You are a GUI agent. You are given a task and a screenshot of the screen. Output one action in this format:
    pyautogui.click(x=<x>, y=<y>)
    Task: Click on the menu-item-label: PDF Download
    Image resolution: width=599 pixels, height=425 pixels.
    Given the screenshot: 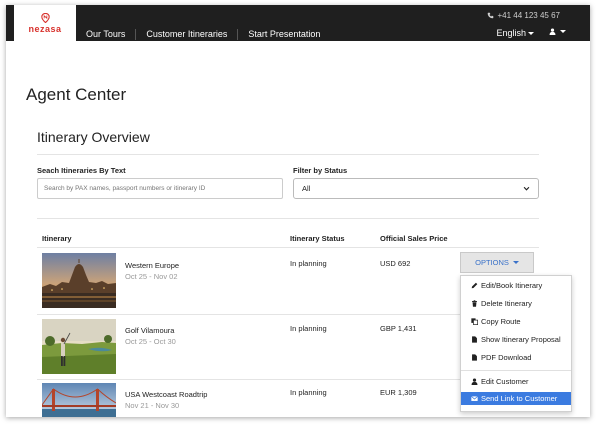 What is the action you would take?
    pyautogui.click(x=506, y=357)
    